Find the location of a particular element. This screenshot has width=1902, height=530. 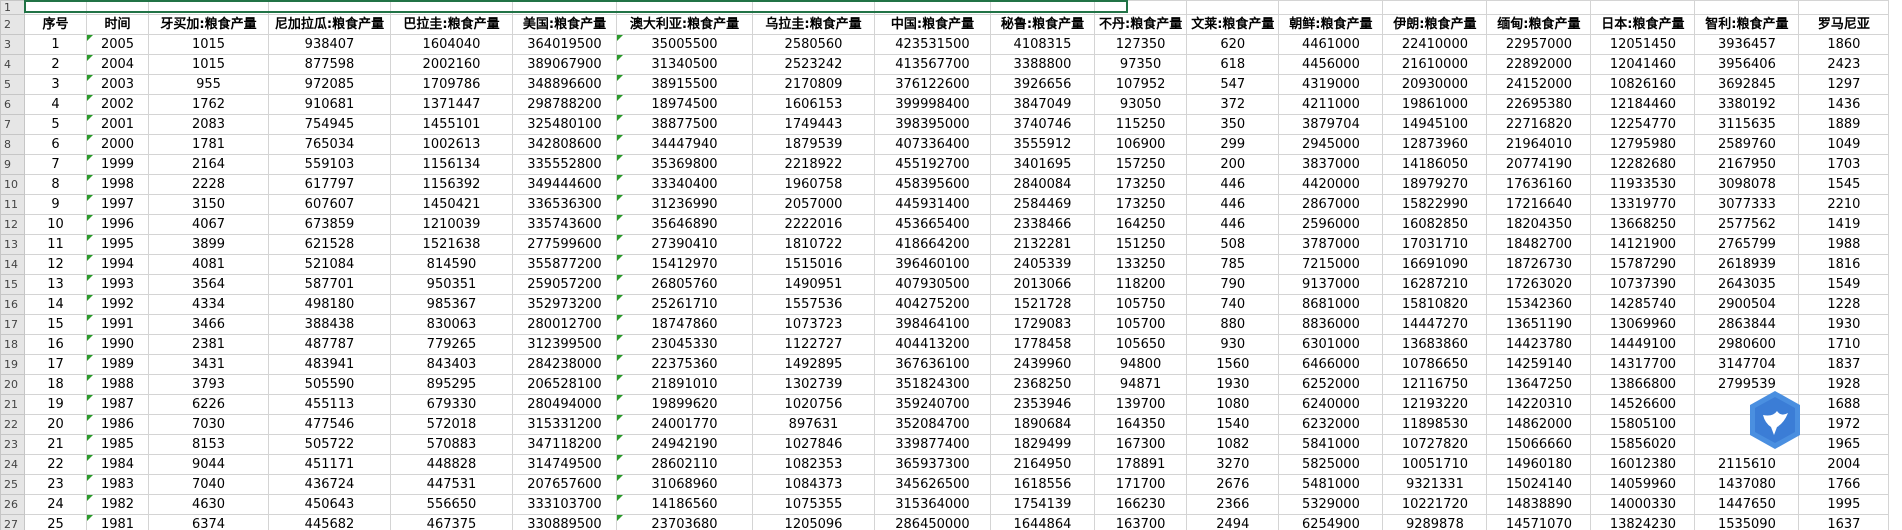

cell: 1762 is located at coordinates (208, 104).